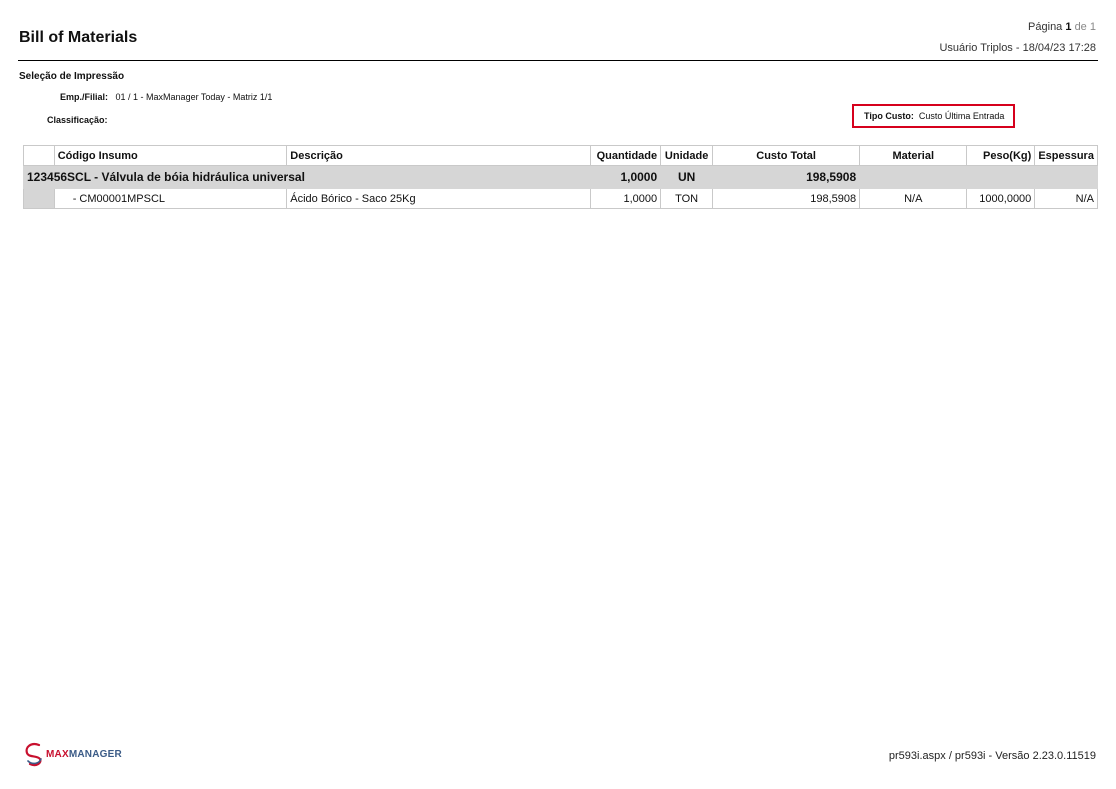 This screenshot has width=1116, height=789. Describe the element at coordinates (1068, 27) in the screenshot. I see `page-current: 1` at that location.